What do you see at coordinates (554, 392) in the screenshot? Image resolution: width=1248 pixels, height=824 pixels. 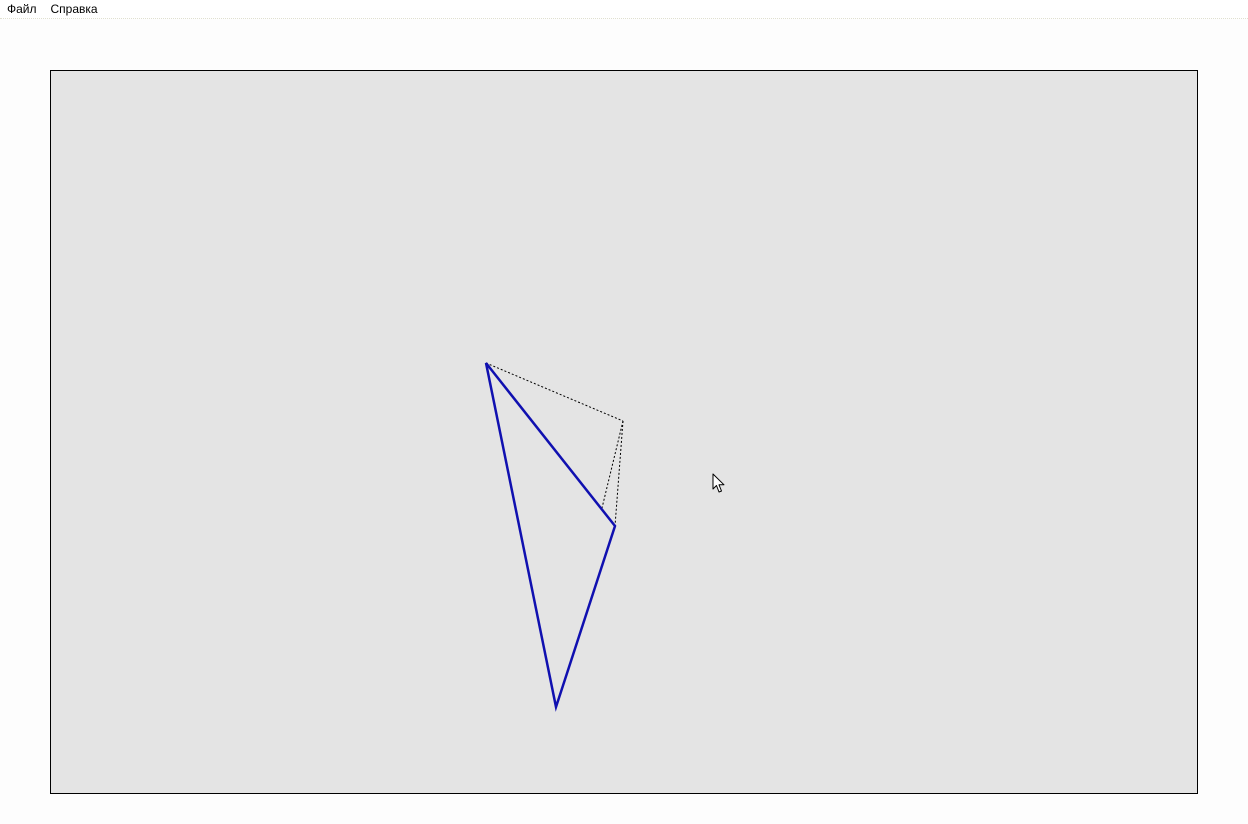 I see `guide-dashed-line-top` at bounding box center [554, 392].